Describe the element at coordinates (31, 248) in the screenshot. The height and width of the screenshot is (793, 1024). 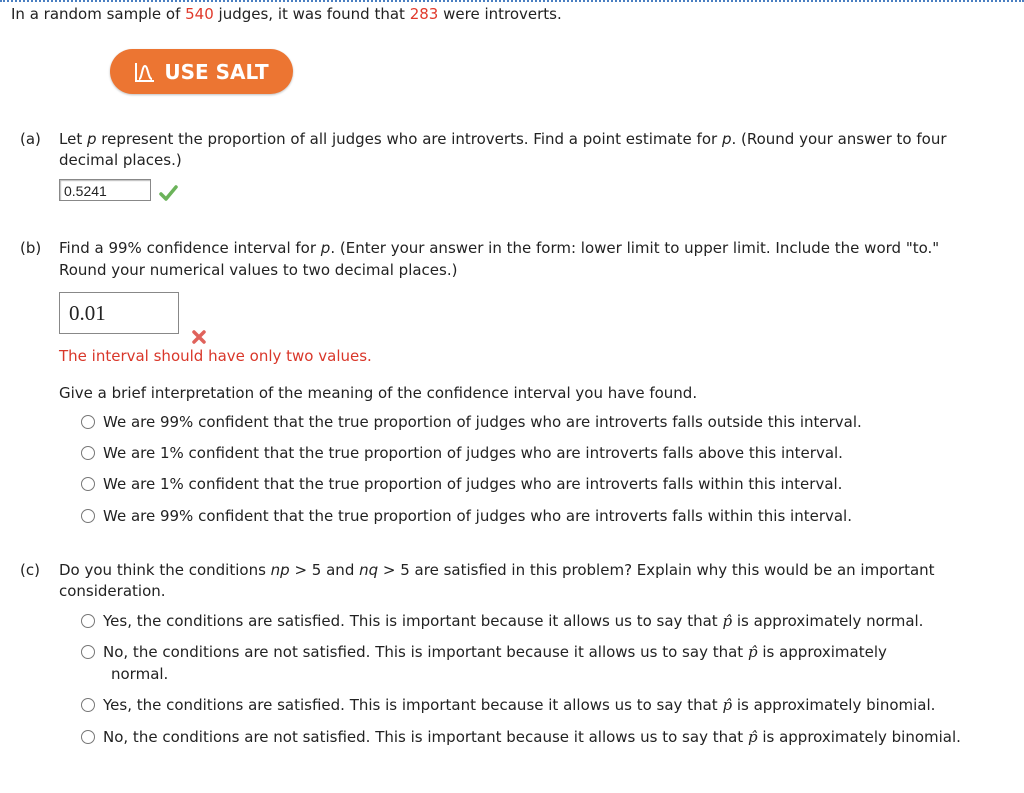
I see `part-b-label: (b)` at that location.